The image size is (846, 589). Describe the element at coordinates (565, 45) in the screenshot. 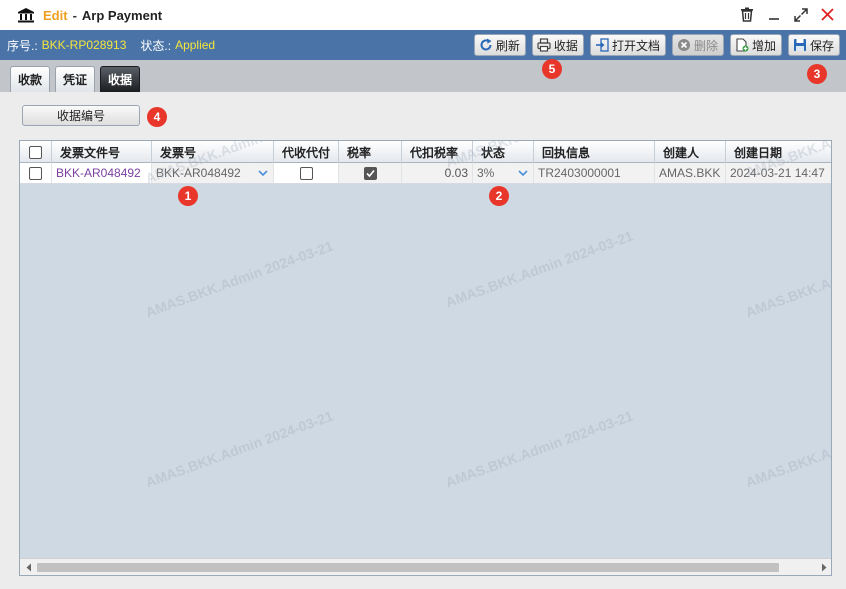

I see `receipt-print-label: 收据` at that location.